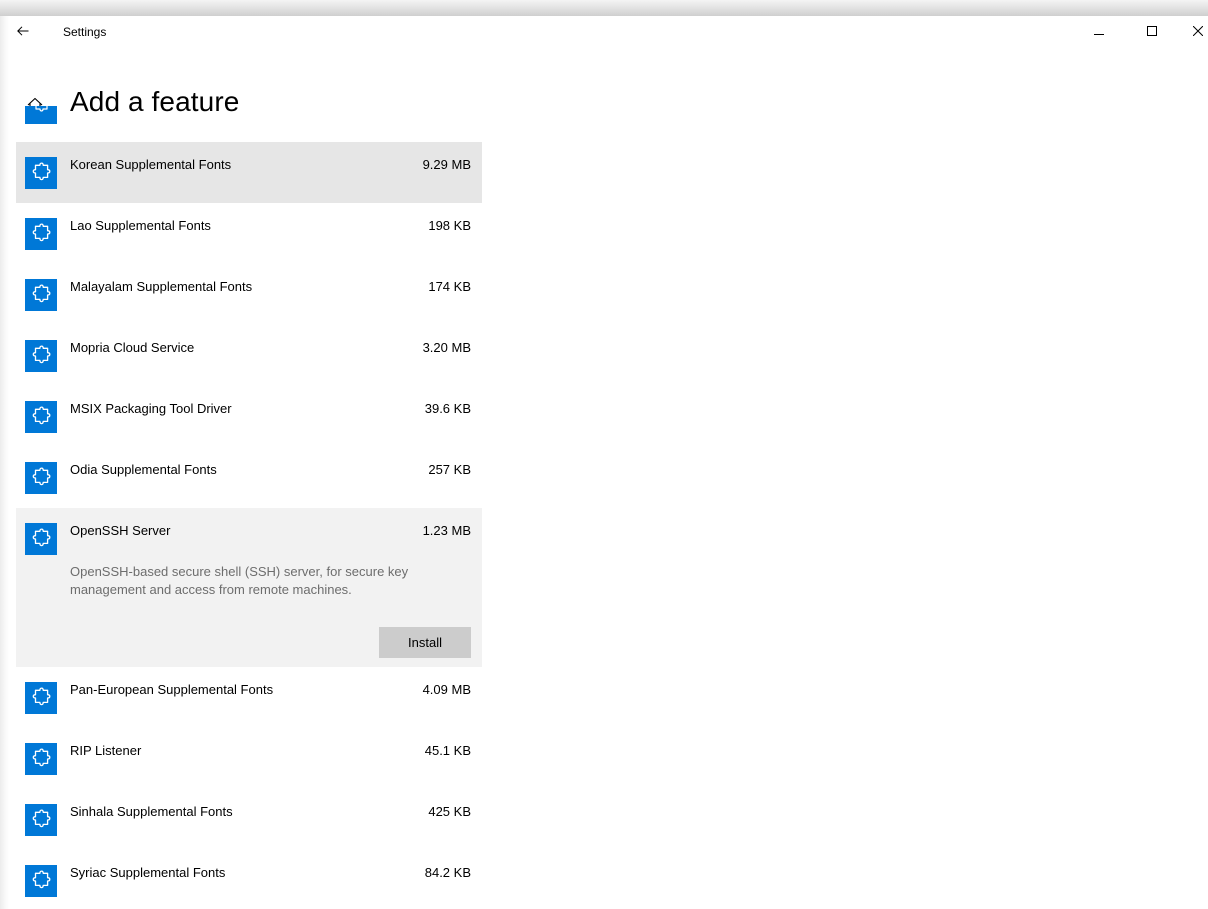 Image resolution: width=1208 pixels, height=909 pixels. What do you see at coordinates (1099, 34) in the screenshot?
I see `minimize-icon` at bounding box center [1099, 34].